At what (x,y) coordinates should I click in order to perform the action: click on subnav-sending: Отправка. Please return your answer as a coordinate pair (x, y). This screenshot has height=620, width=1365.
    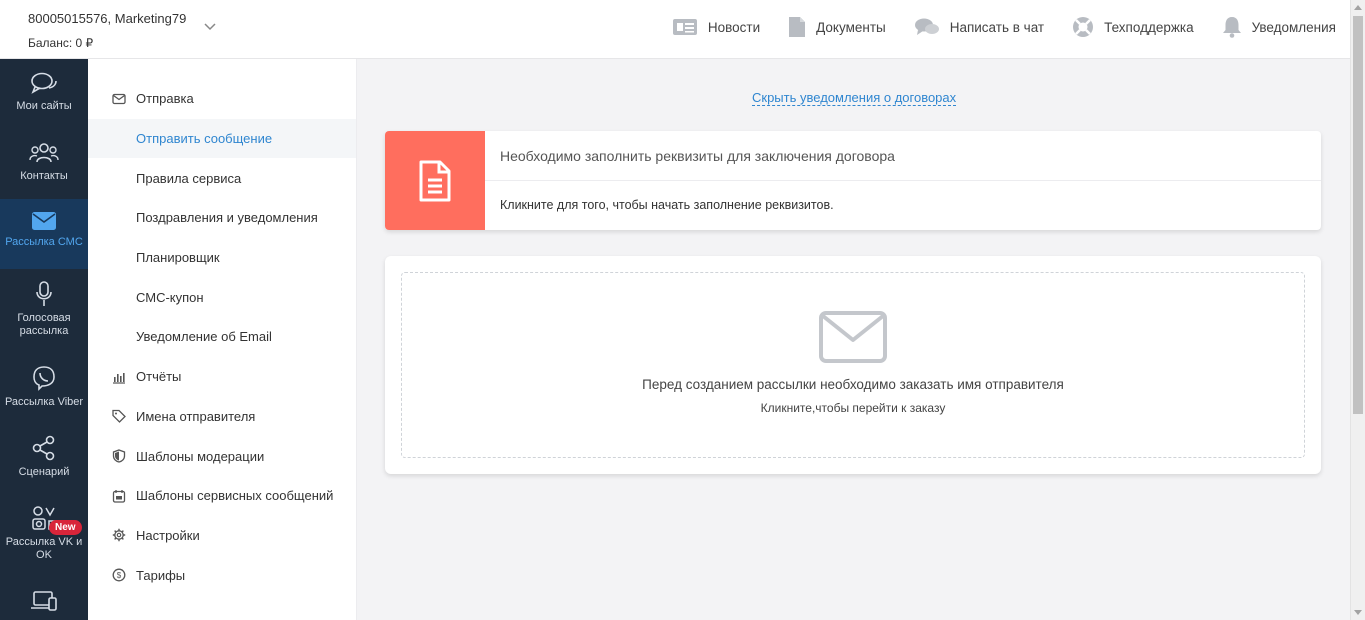
    Looking at the image, I should click on (222, 99).